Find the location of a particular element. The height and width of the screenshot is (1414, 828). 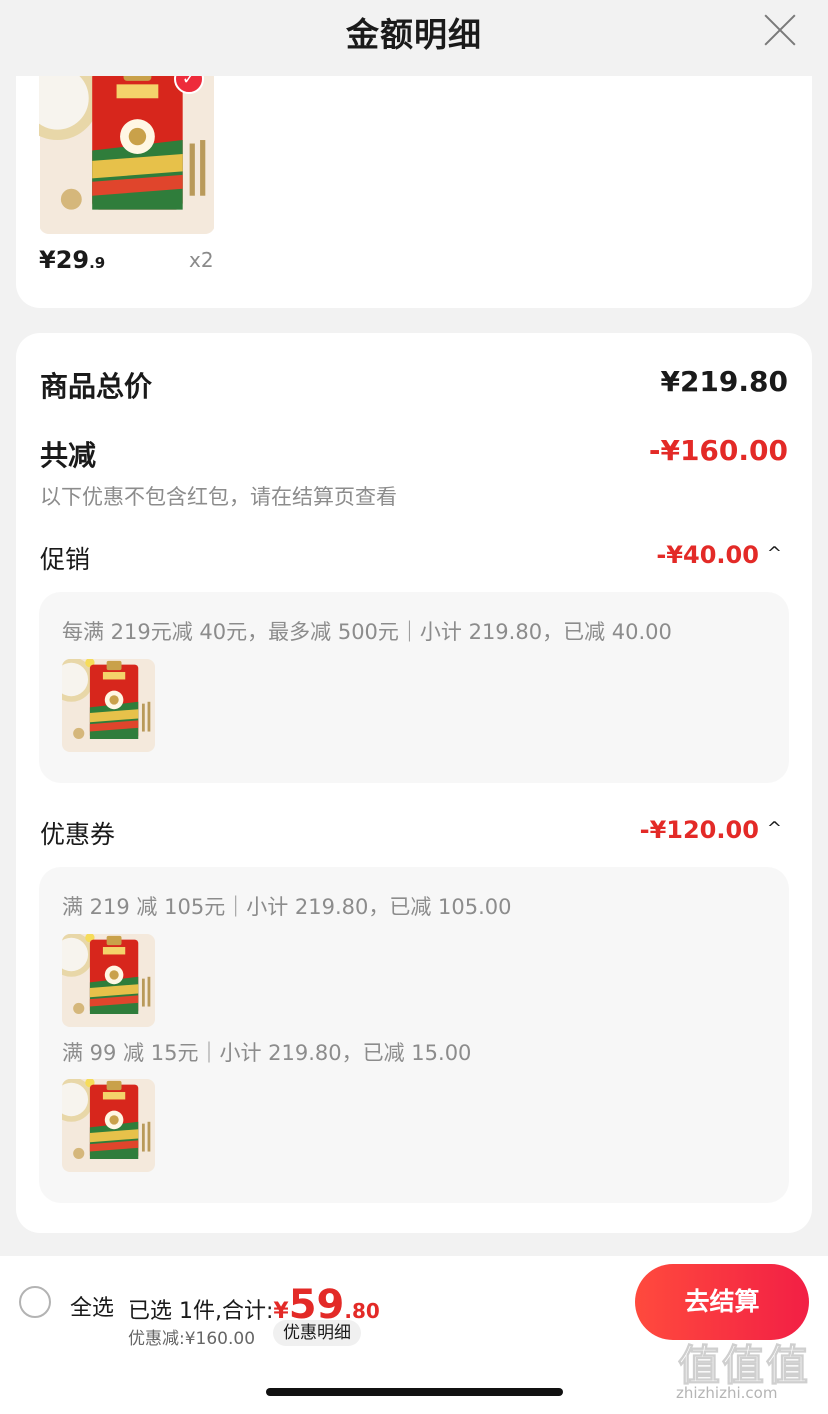

watermark-url: zhizhizhi.com is located at coordinates (727, 1393).